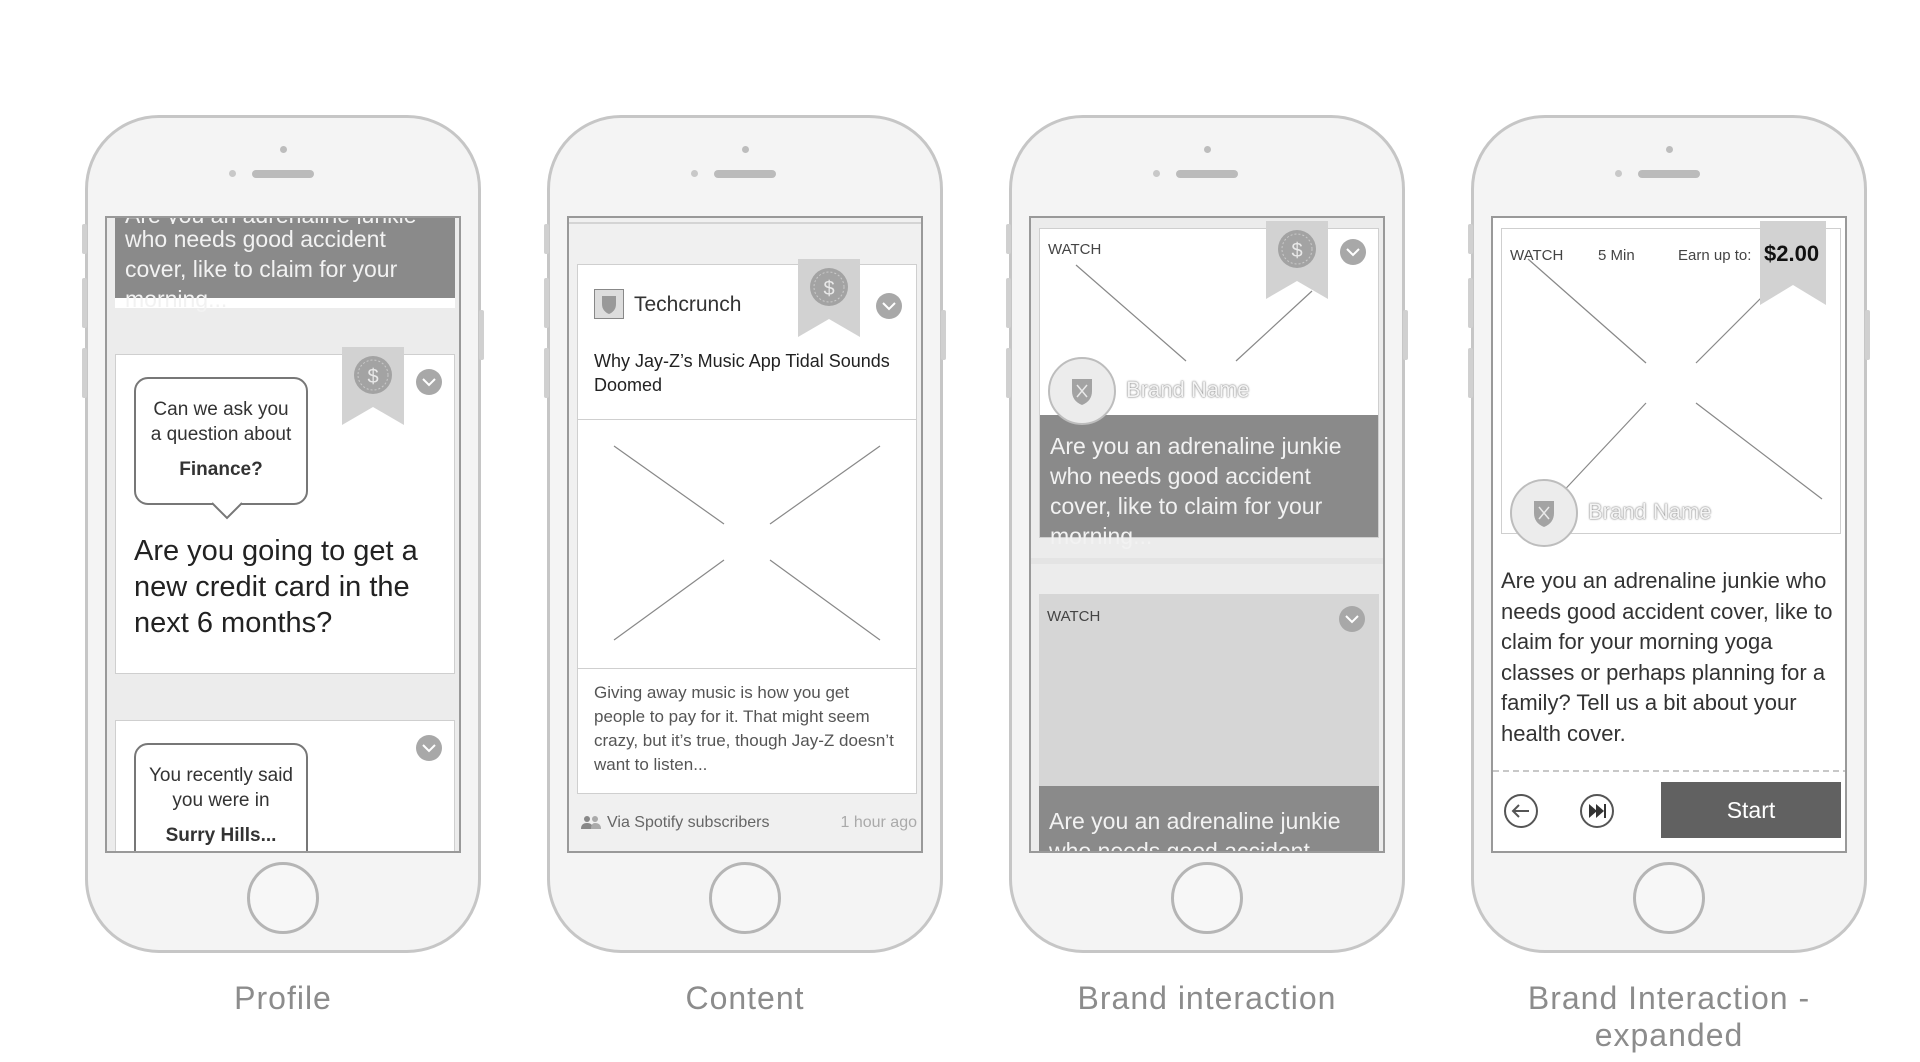  Describe the element at coordinates (1074, 616) in the screenshot. I see `watch-label: WATCH` at that location.